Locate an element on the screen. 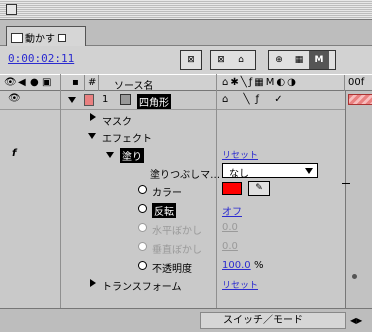 The image size is (372, 332). keyframe-marker is located at coordinates (346, 183).